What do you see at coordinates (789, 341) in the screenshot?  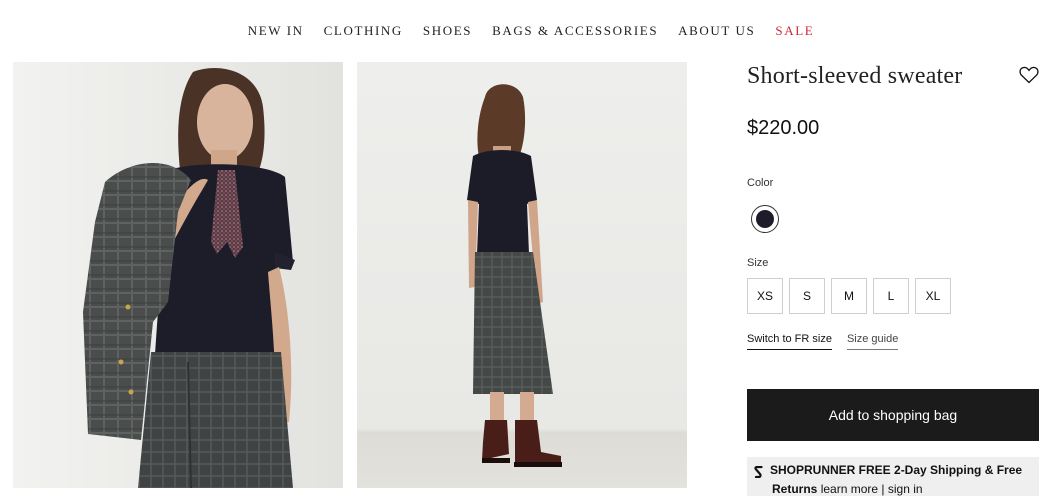 I see `switch-fr-size-link: Switch to FR size` at bounding box center [789, 341].